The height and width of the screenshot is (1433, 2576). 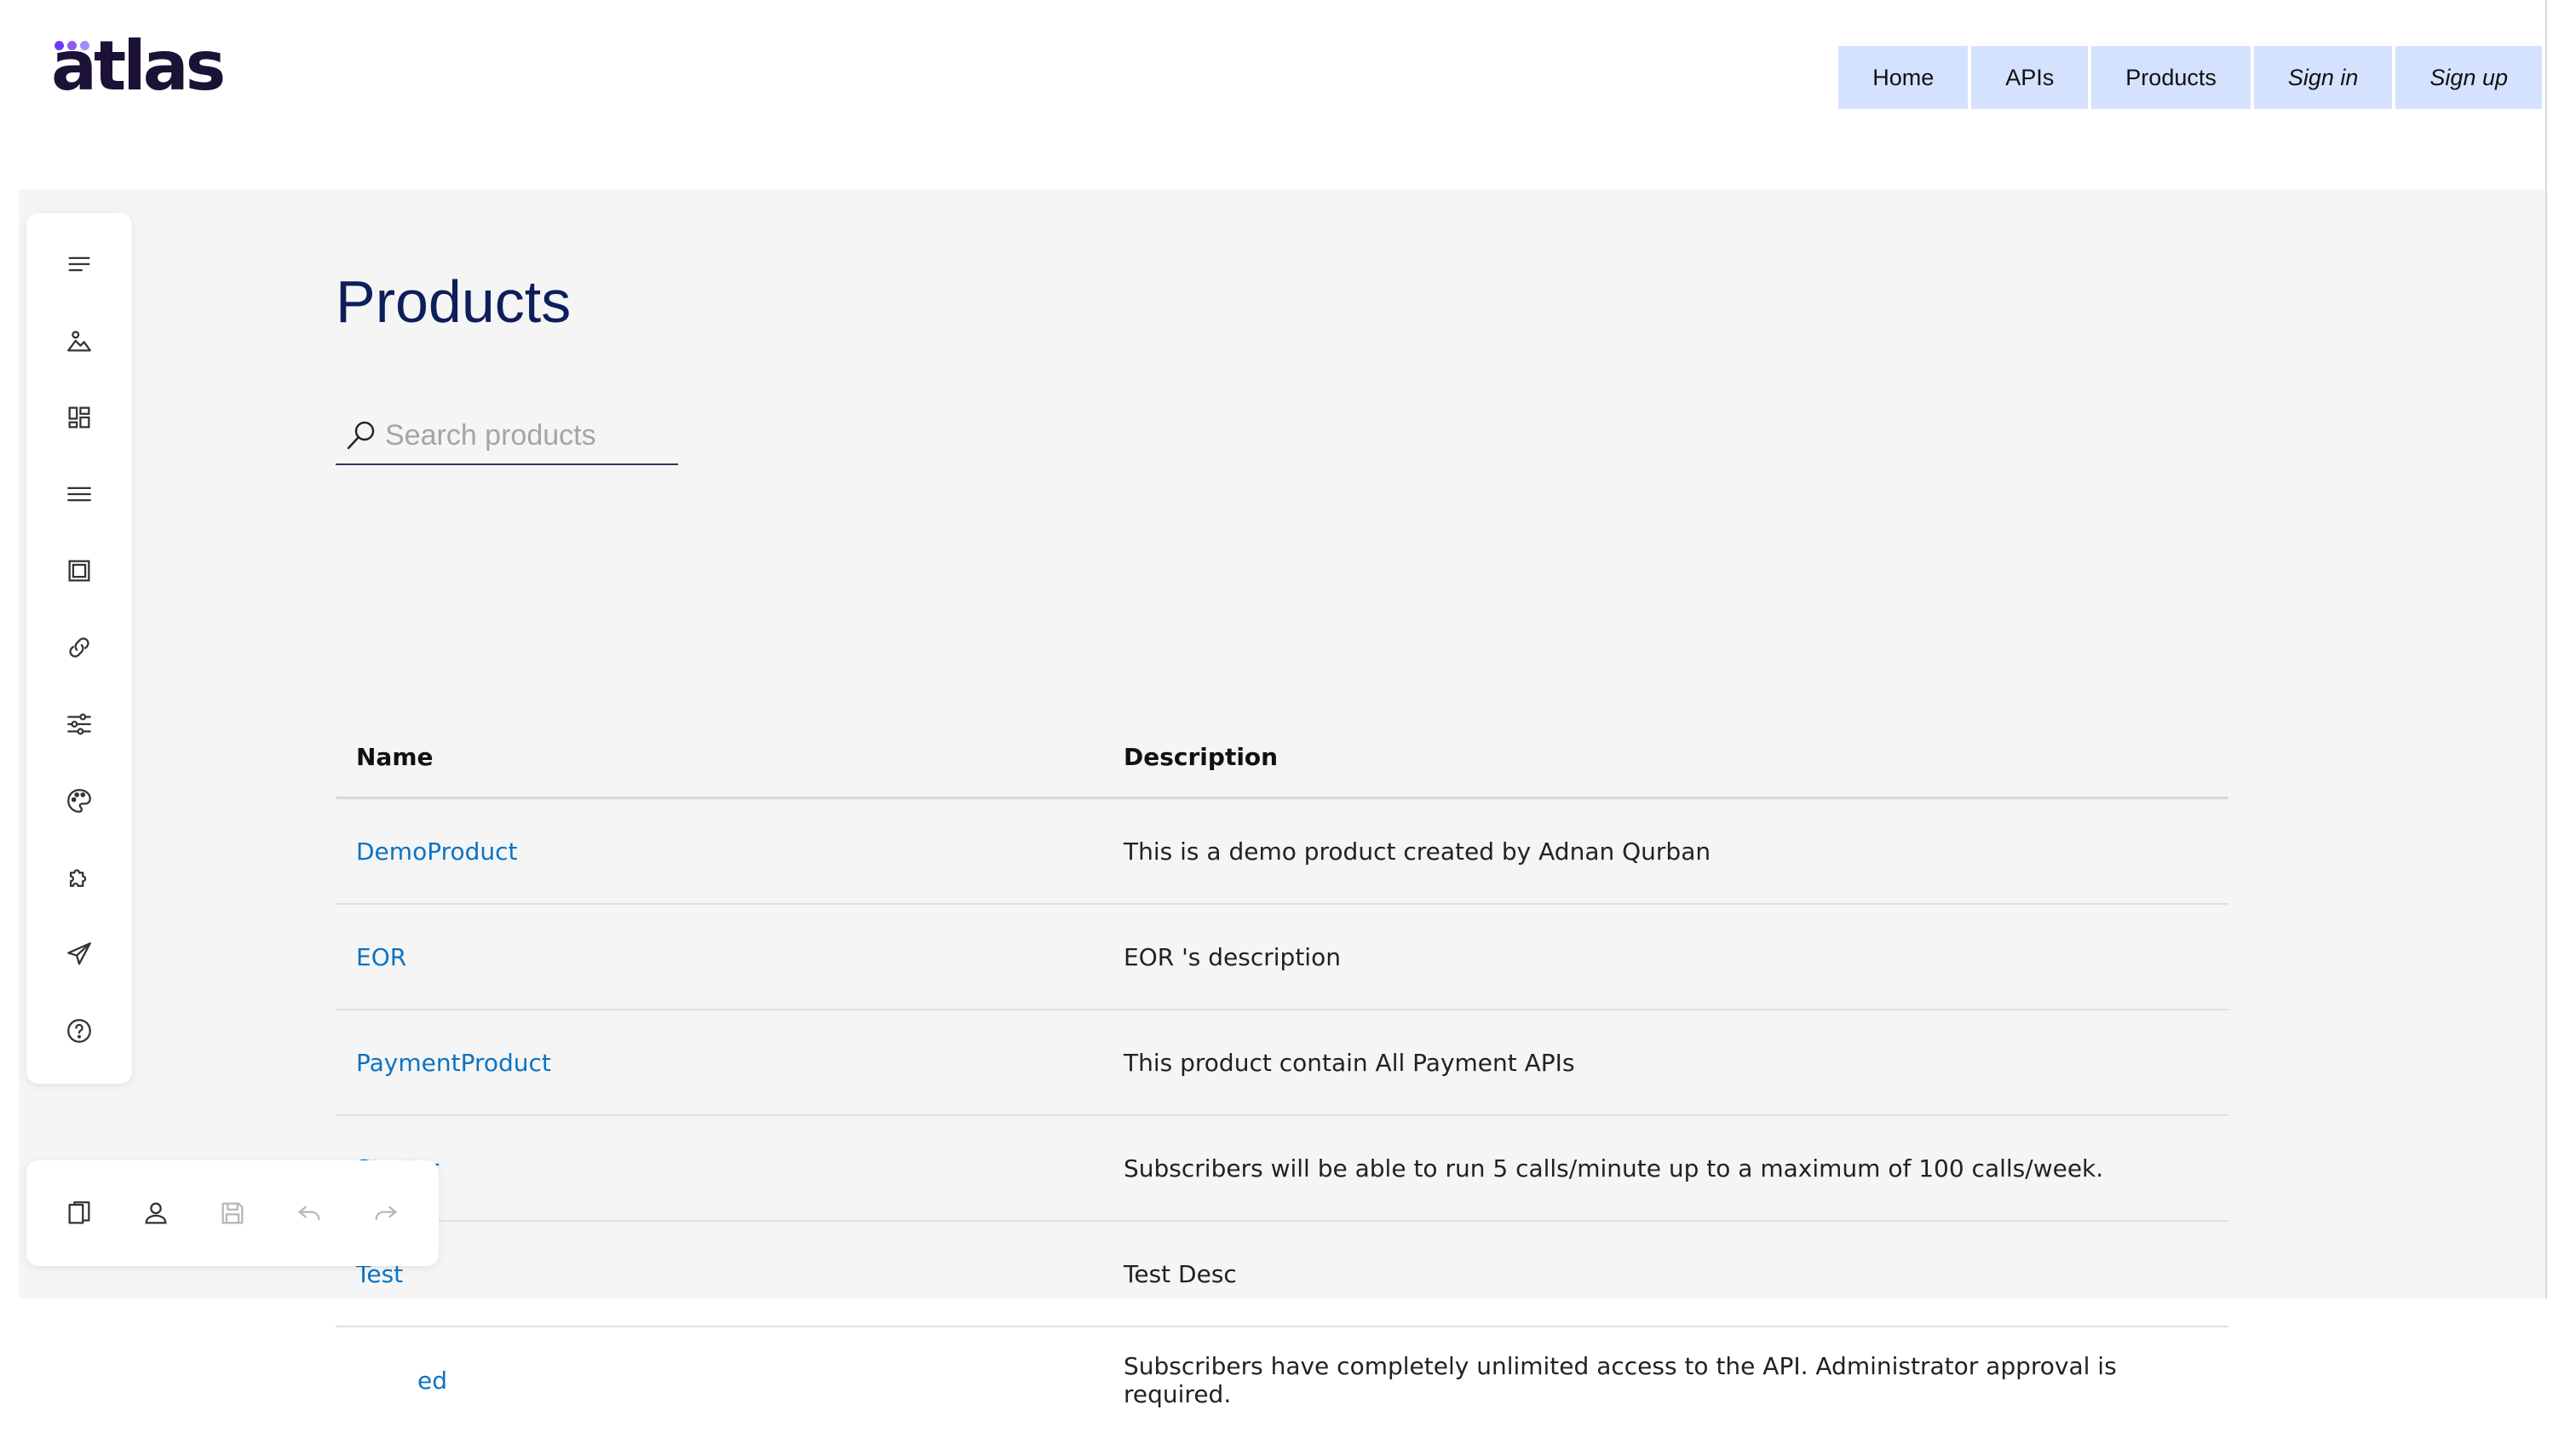 What do you see at coordinates (454, 1063) in the screenshot?
I see `product-link-paymentproduct: PaymentProduct` at bounding box center [454, 1063].